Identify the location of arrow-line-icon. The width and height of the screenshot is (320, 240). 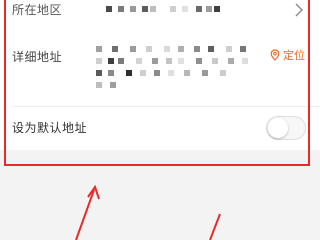
(215, 226).